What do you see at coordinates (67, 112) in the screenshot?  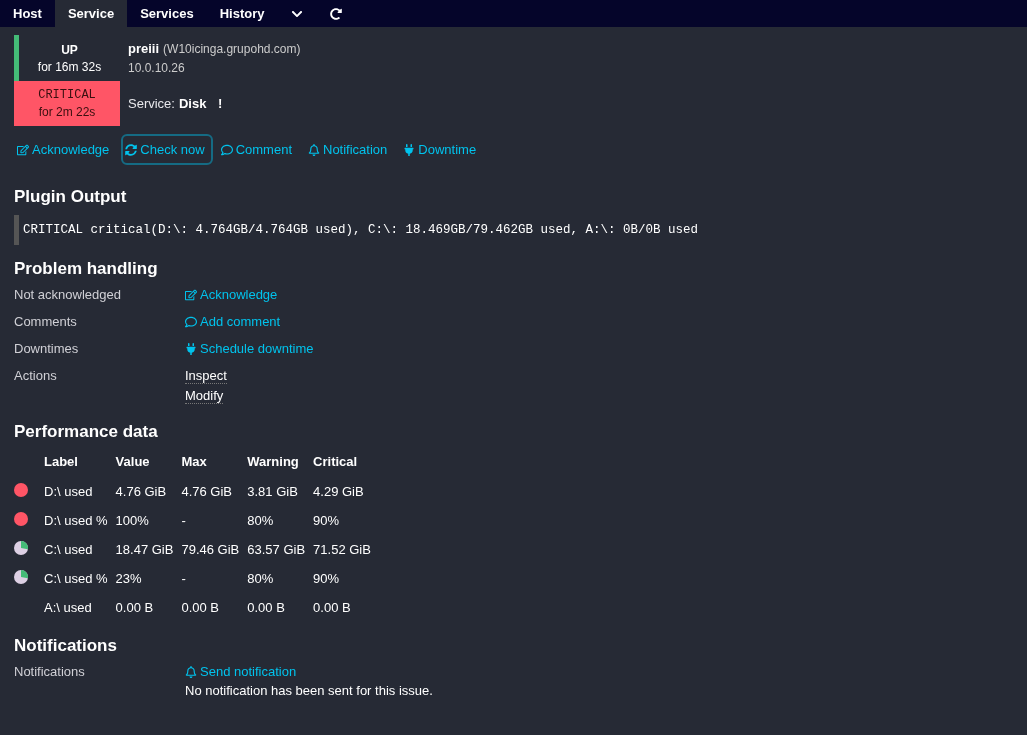 I see `state-duration: for 2m 22s` at bounding box center [67, 112].